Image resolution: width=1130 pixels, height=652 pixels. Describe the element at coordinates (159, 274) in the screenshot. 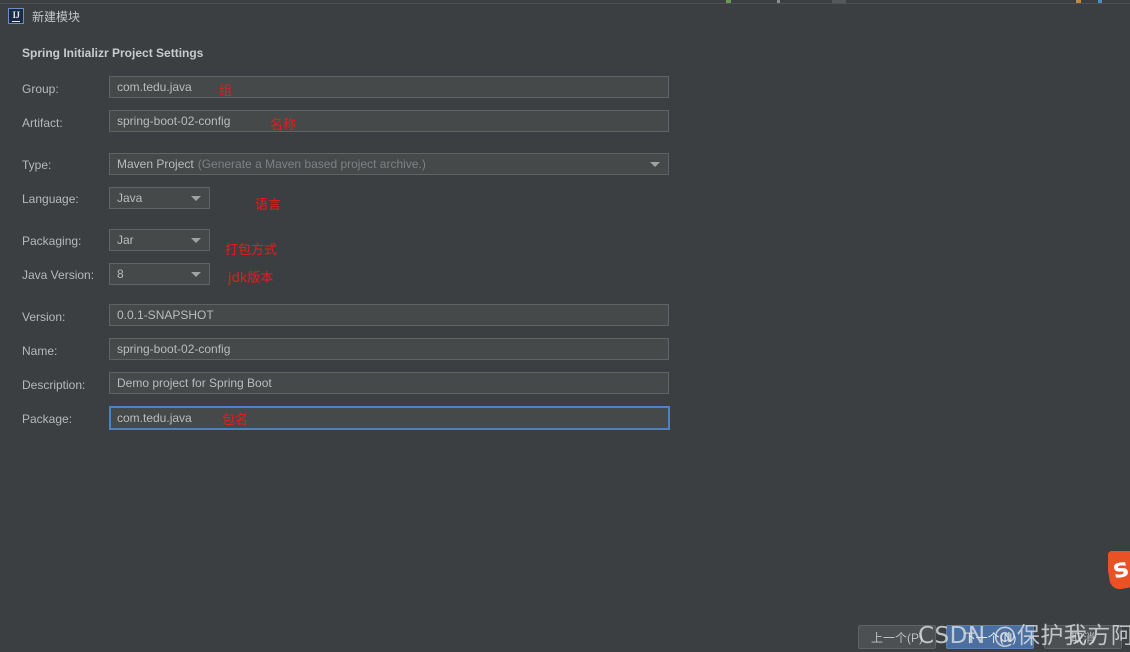

I see `java-version-combobox: 8` at that location.